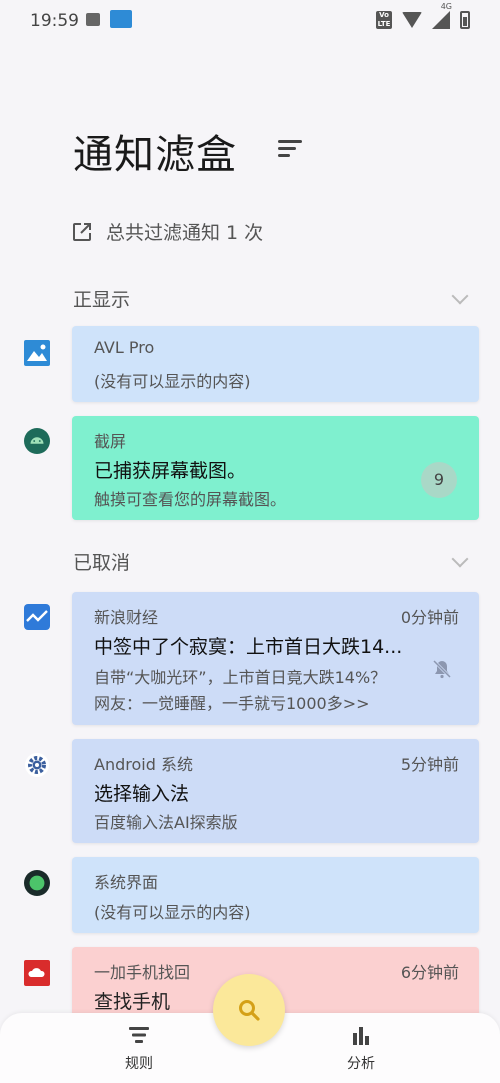  What do you see at coordinates (37, 353) in the screenshot?
I see `avl-image-icon` at bounding box center [37, 353].